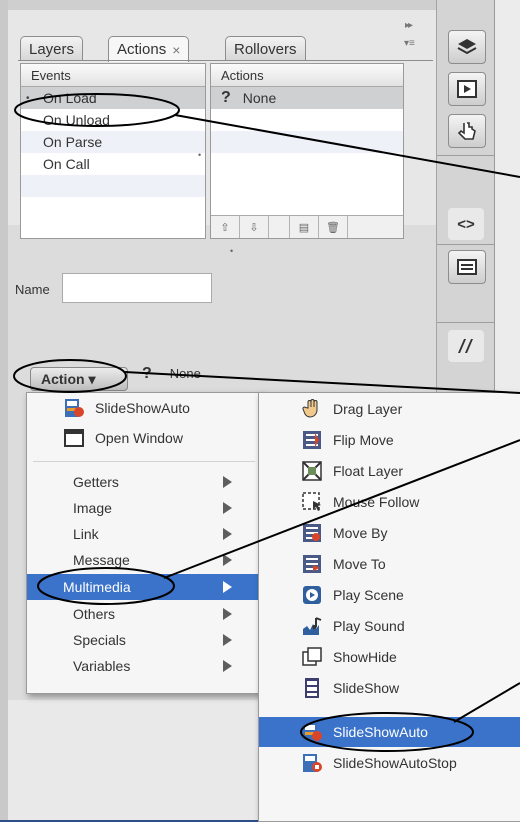 This screenshot has height=822, width=520. I want to click on script-icon, so click(465, 346).